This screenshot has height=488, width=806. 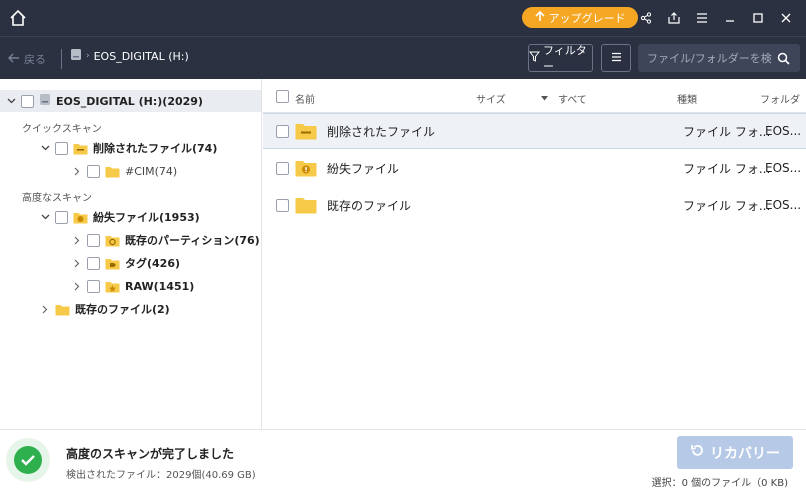 What do you see at coordinates (572, 98) in the screenshot?
I see `column-filter-all: すべて` at bounding box center [572, 98].